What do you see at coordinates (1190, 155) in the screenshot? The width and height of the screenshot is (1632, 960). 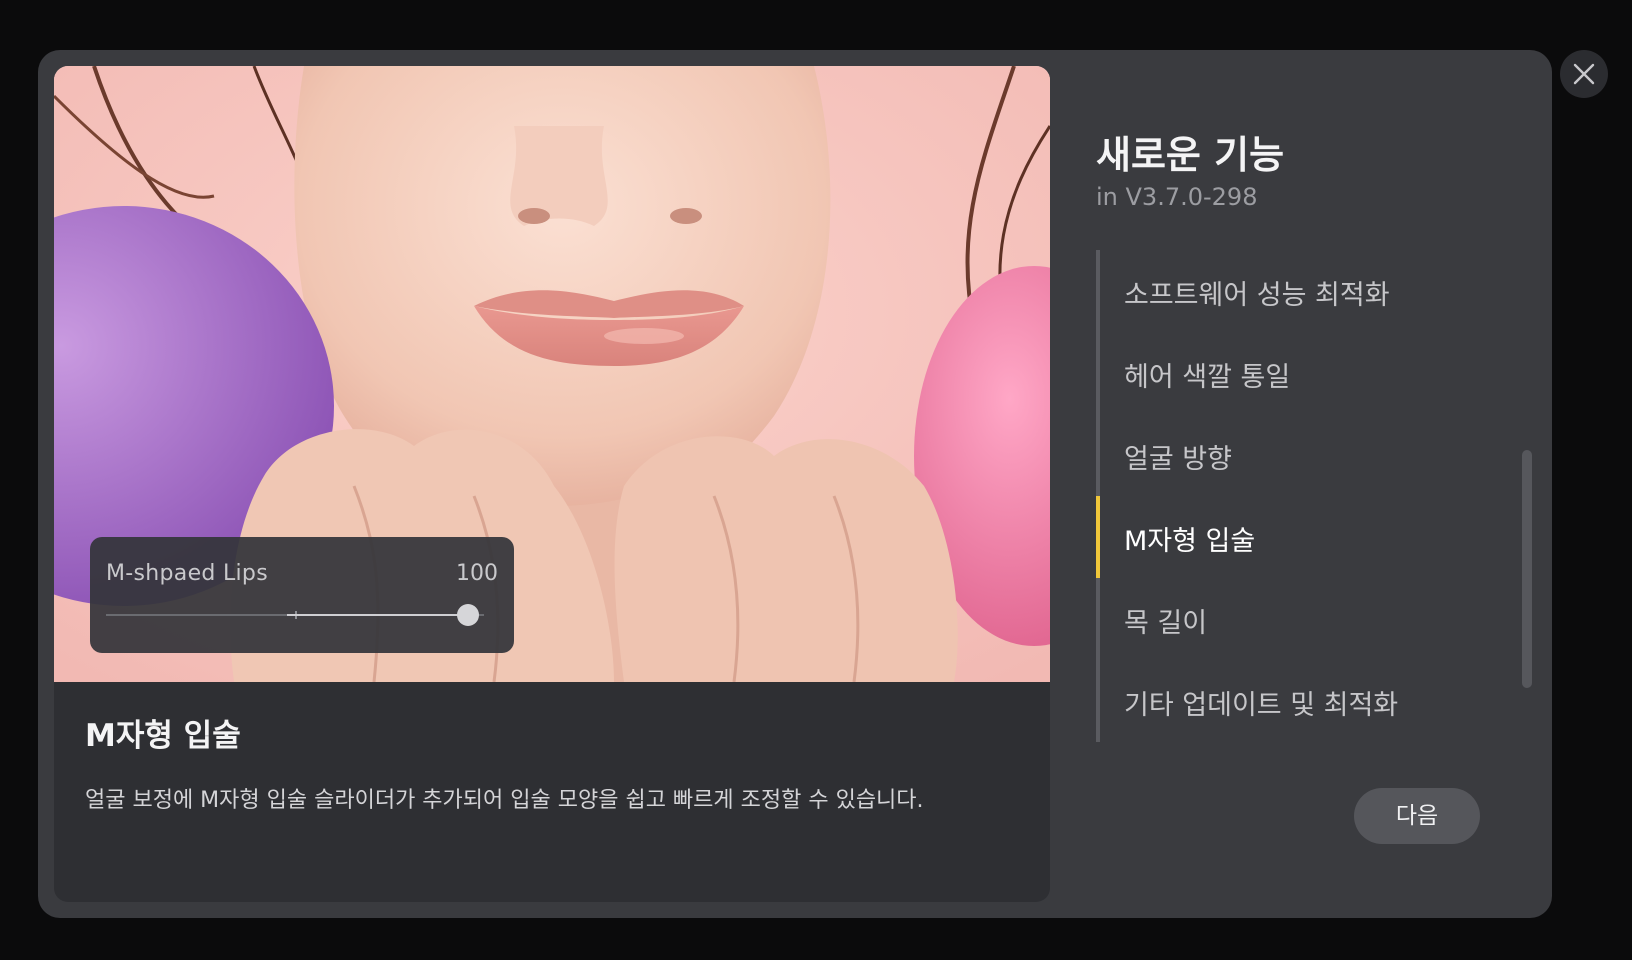 I see `dialog-title: 새로운 기능` at bounding box center [1190, 155].